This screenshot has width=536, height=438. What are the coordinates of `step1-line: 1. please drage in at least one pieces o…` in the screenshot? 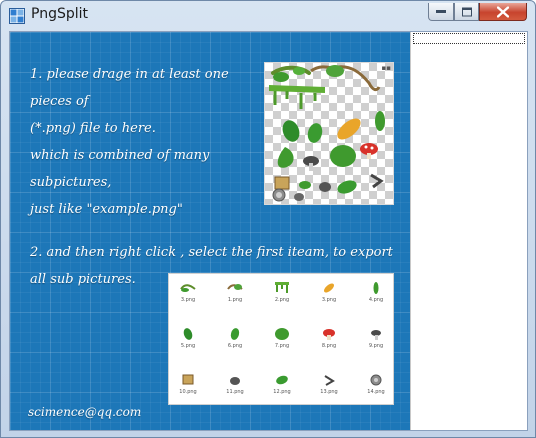 It's located at (129, 88).